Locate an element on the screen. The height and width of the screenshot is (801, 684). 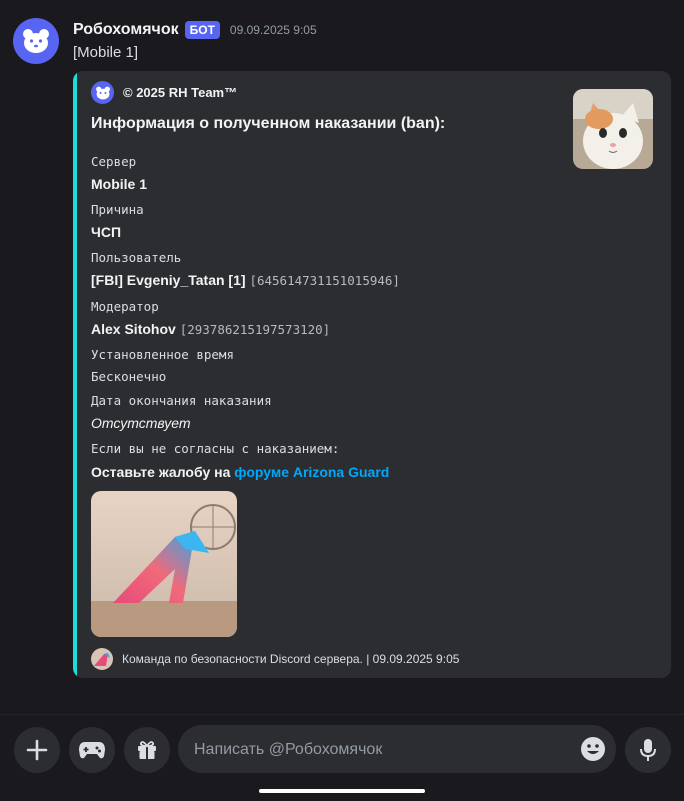
home-indicator-bar is located at coordinates (342, 791).